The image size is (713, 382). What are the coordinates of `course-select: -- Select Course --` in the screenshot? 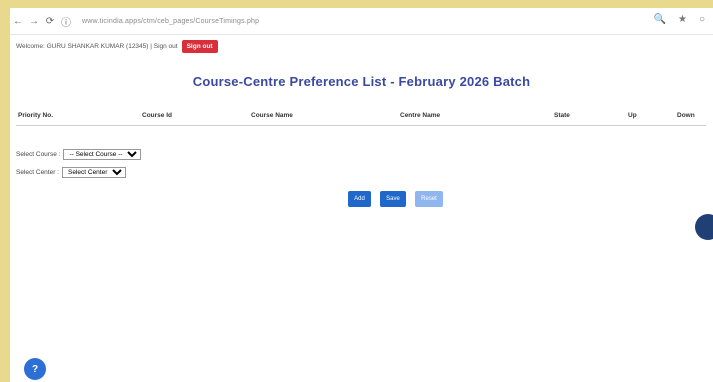 It's located at (102, 154).